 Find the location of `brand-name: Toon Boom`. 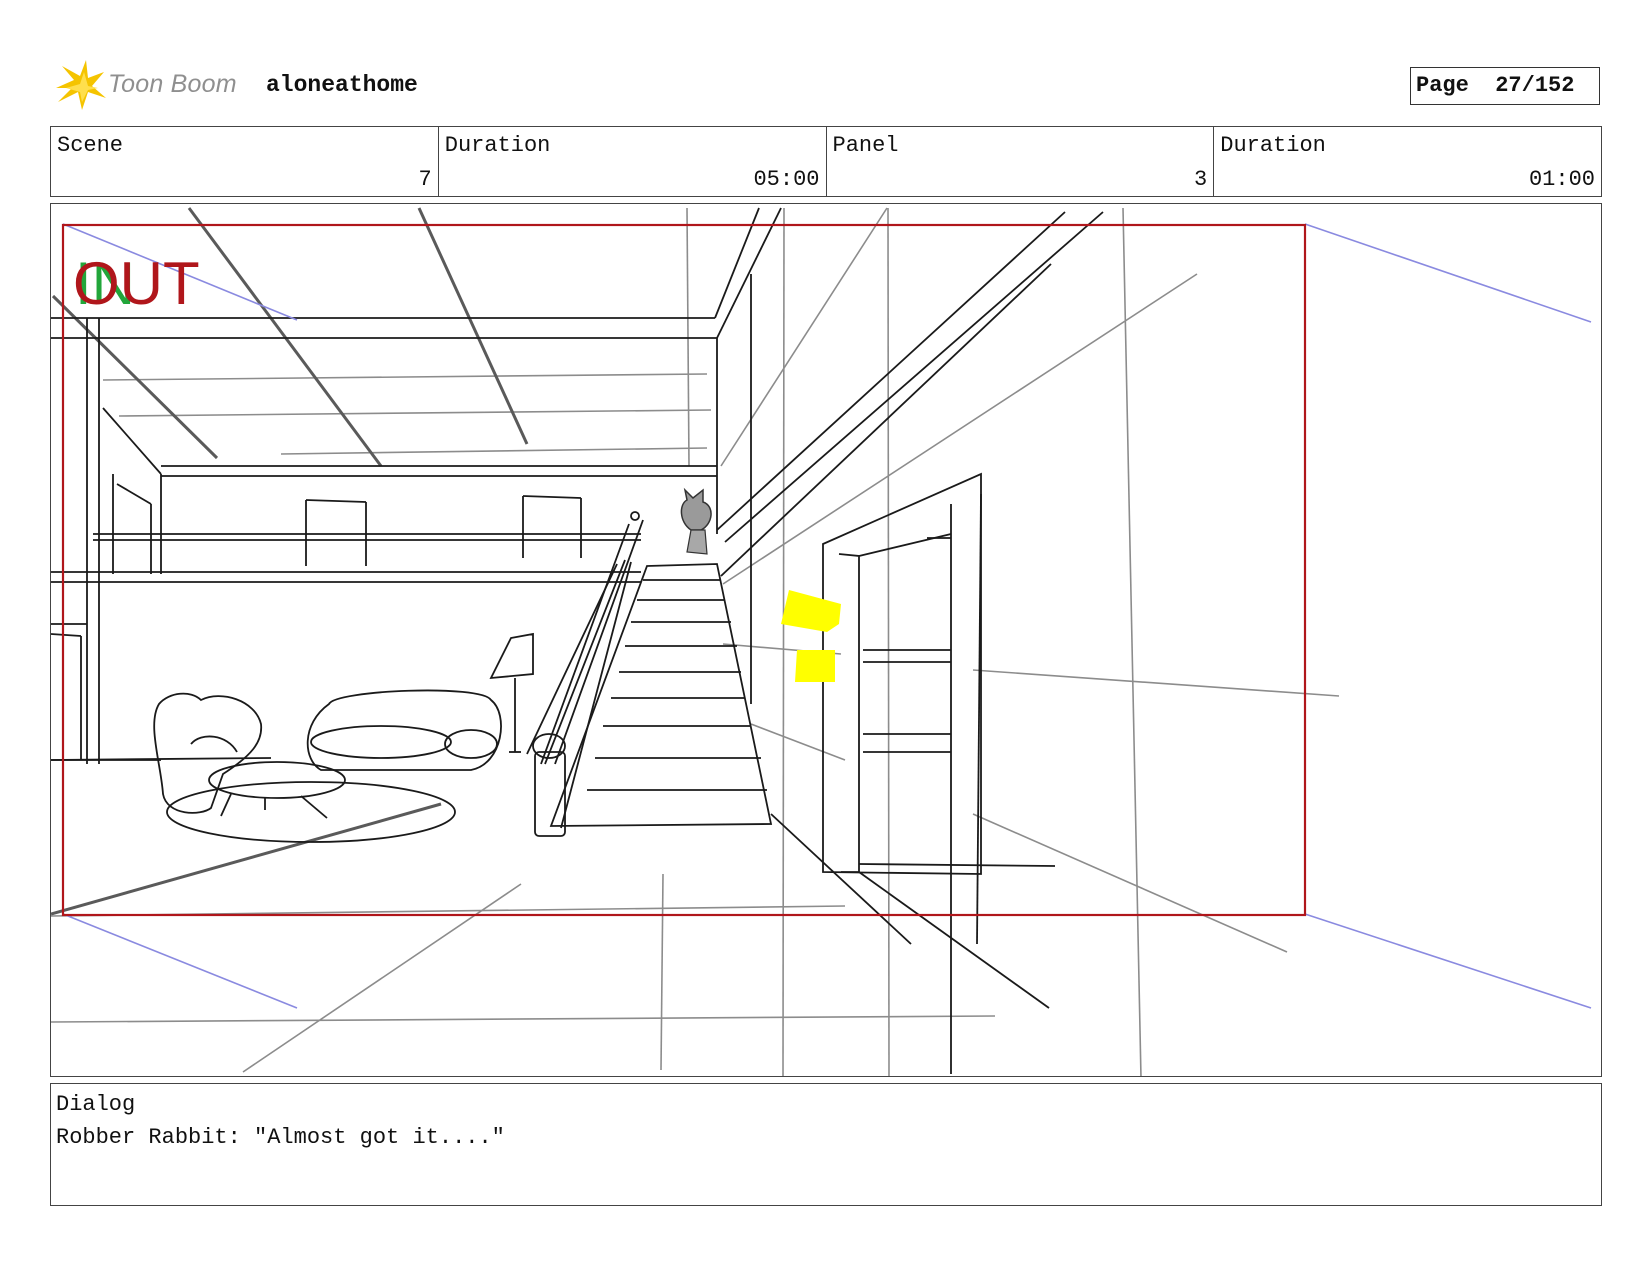

brand-name: Toon Boom is located at coordinates (172, 84).